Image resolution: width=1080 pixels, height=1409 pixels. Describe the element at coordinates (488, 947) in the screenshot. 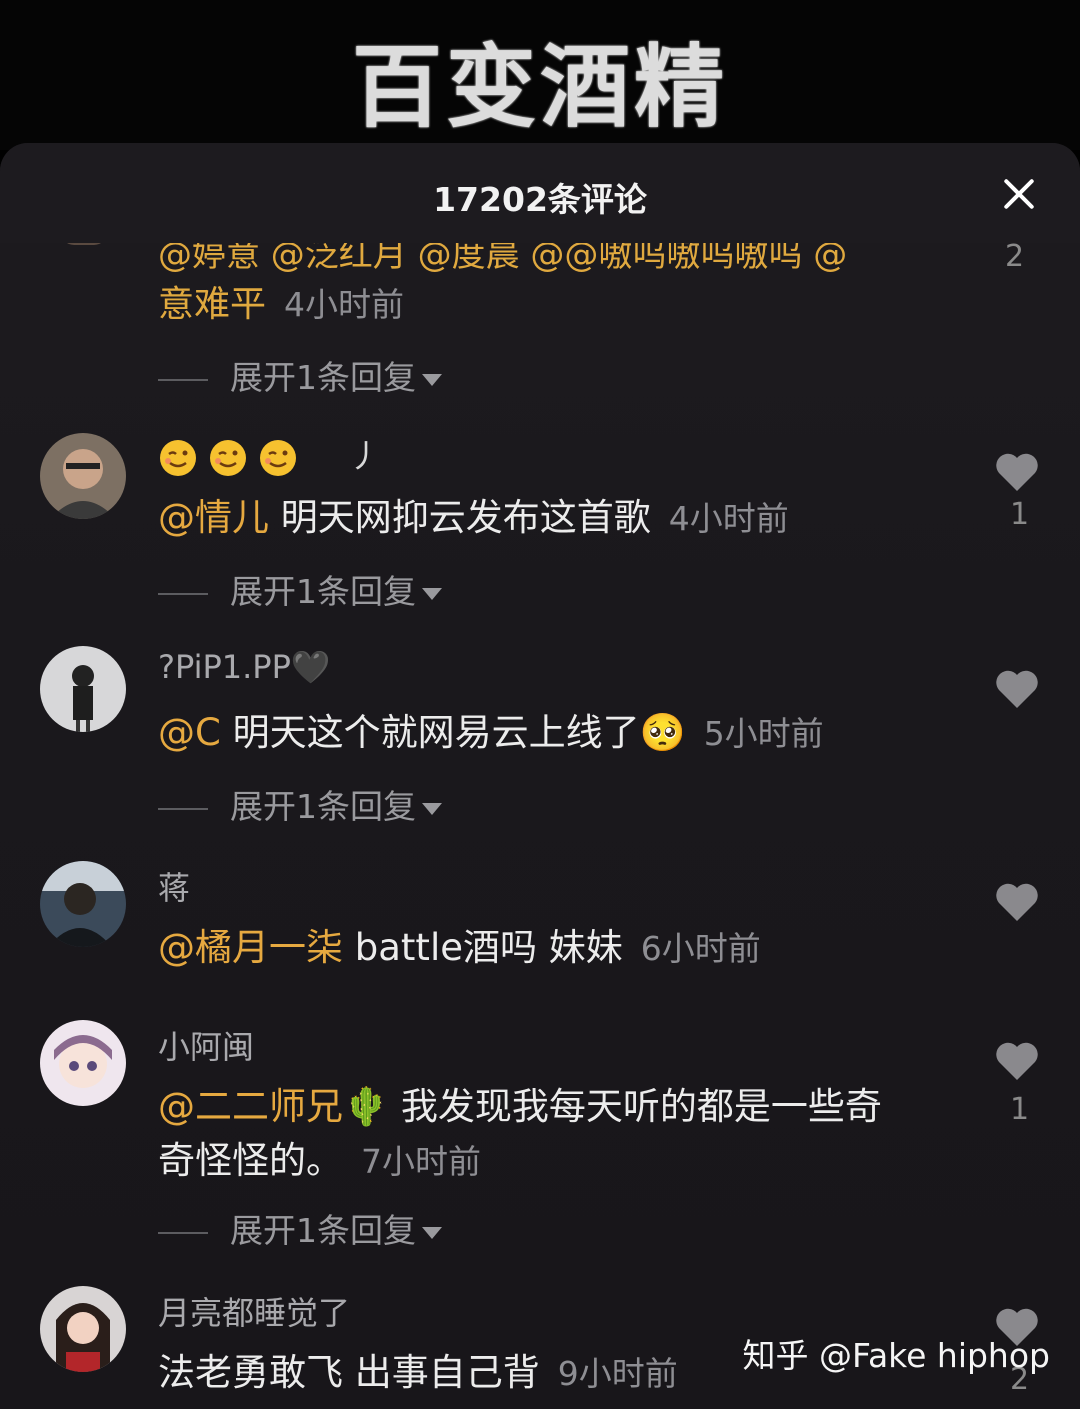

I see `comment-text: battle酒吗 妹妹` at that location.